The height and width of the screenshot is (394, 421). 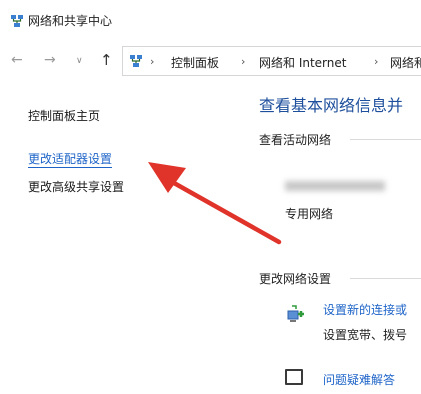 I want to click on change-advanced-sharing-link: 更改高级共享设置, so click(x=76, y=186).